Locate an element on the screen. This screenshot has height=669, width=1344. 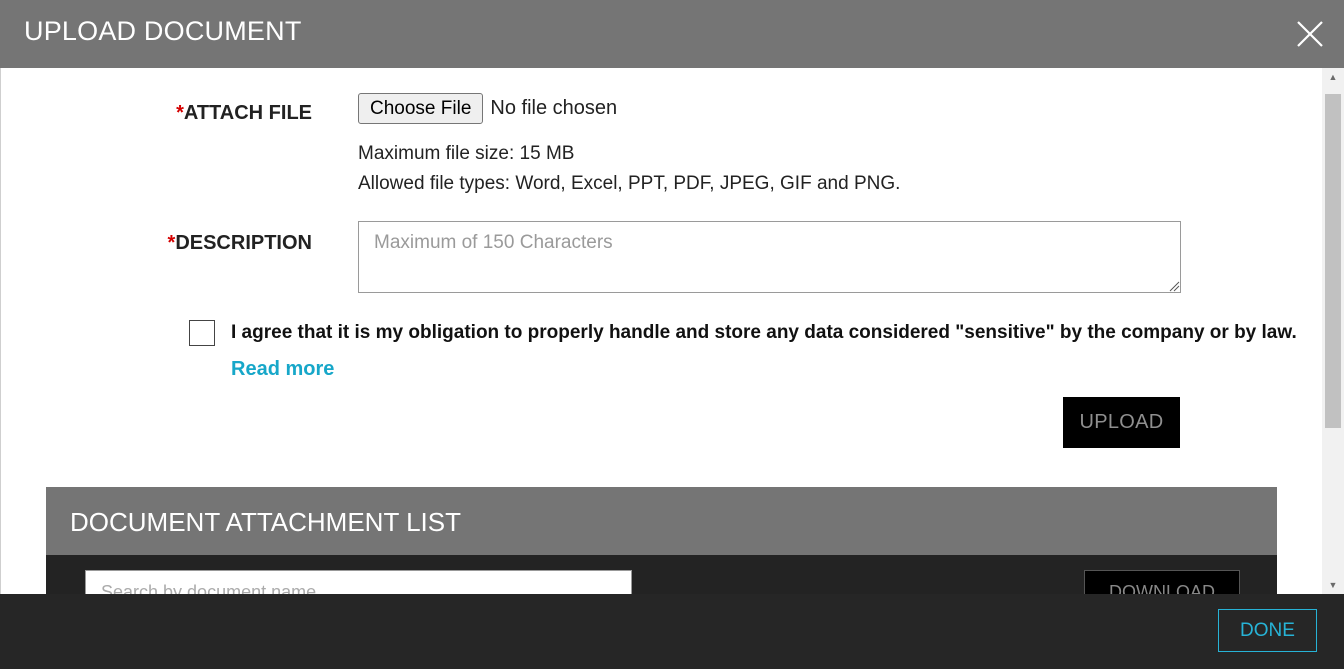
no-file-chosen-text: No file chosen is located at coordinates (554, 108).